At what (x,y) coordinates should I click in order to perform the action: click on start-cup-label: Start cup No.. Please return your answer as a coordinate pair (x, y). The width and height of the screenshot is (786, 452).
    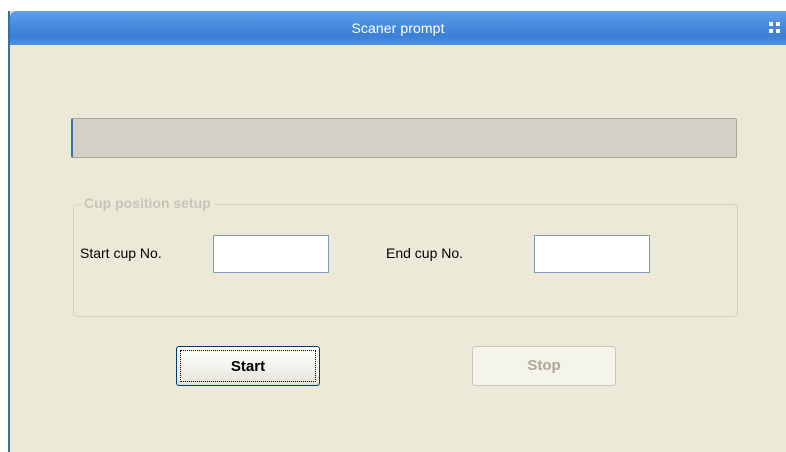
    Looking at the image, I should click on (121, 253).